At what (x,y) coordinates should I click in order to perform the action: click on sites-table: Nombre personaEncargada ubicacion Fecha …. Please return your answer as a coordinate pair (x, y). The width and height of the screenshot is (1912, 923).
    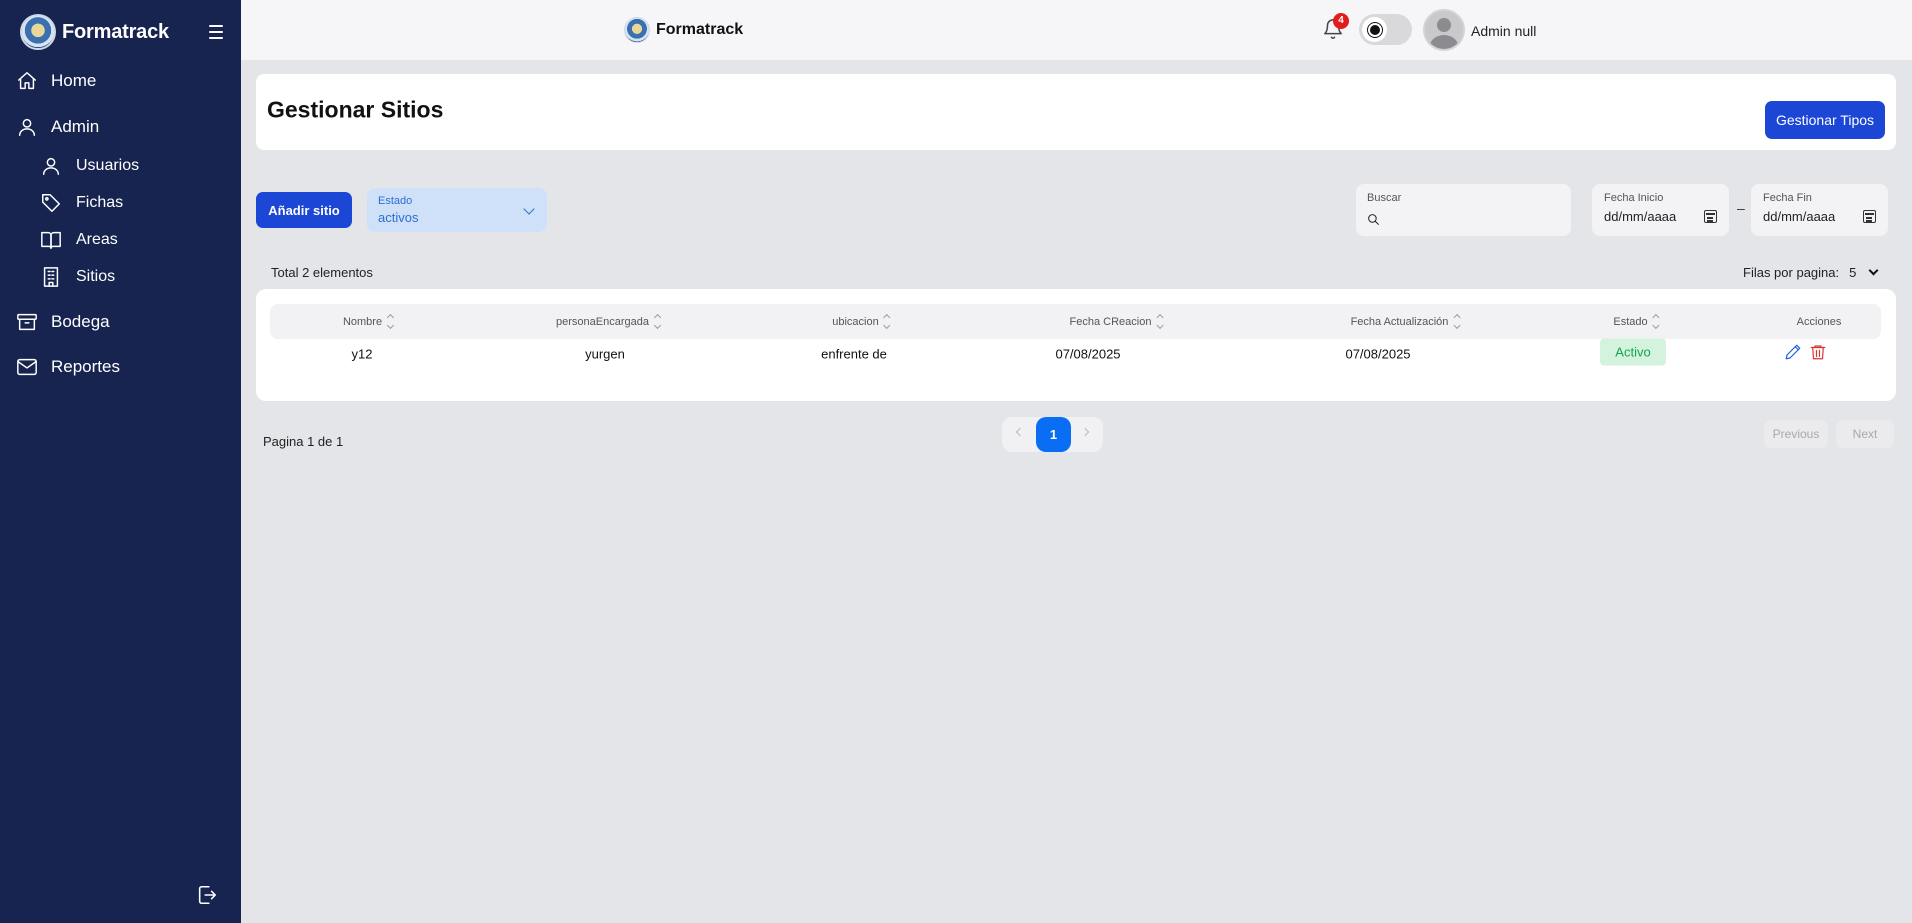
    Looking at the image, I should click on (1076, 345).